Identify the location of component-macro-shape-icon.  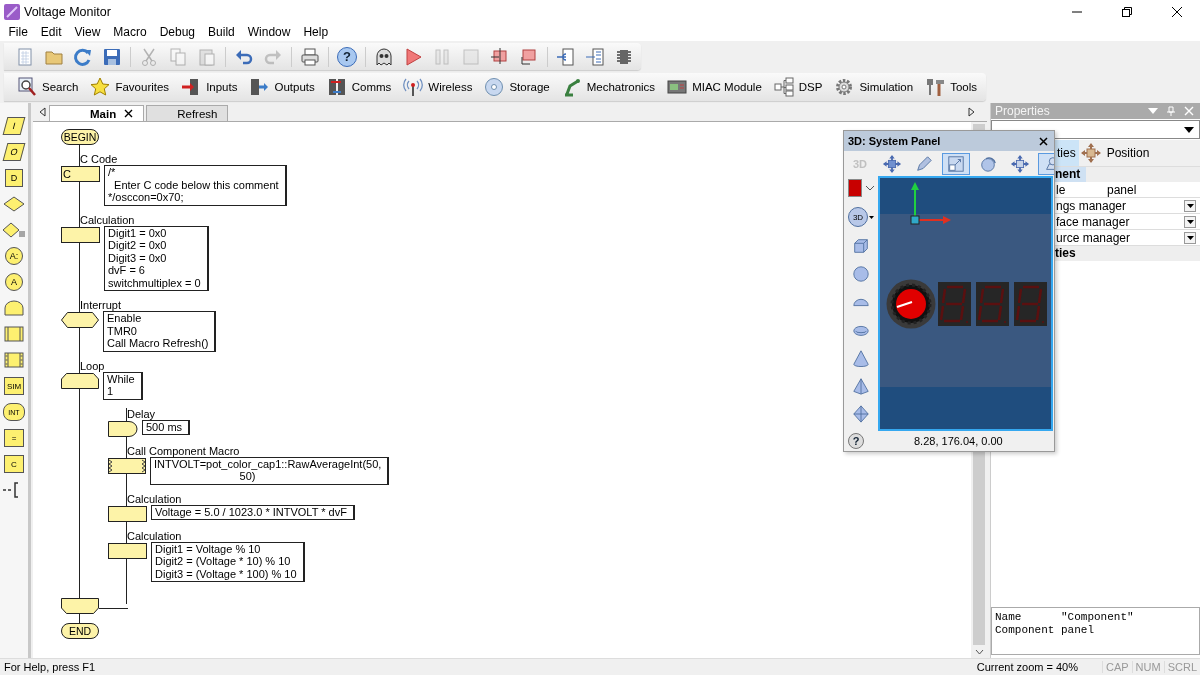
(14, 360).